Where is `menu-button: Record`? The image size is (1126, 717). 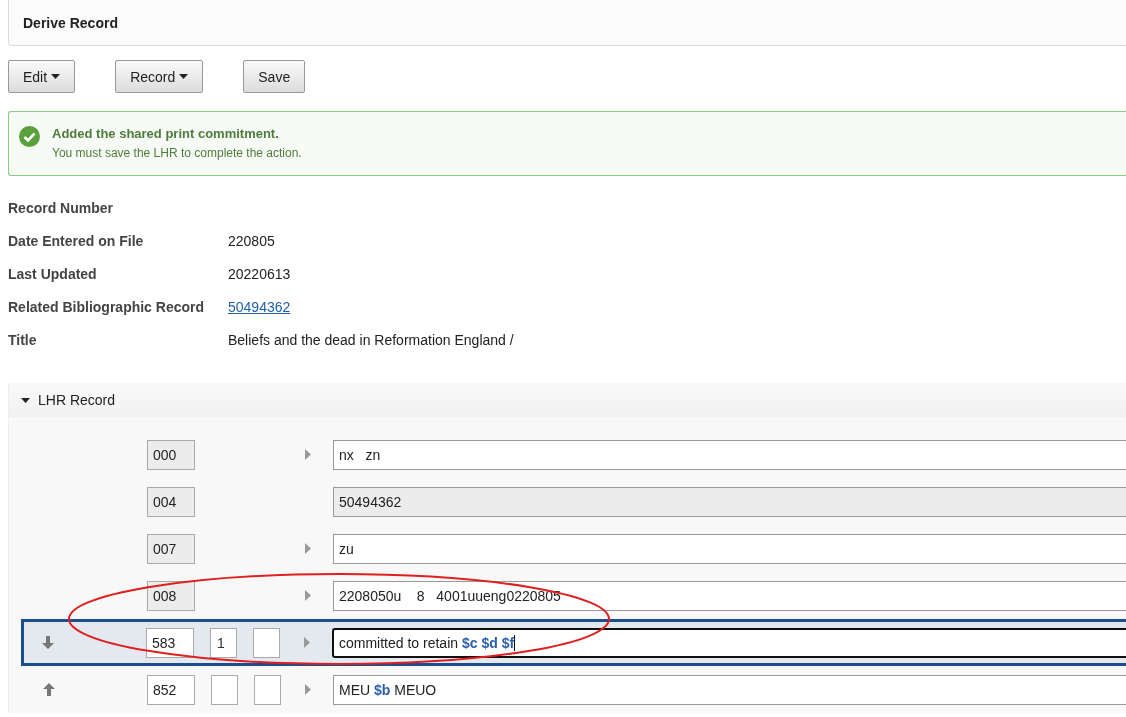
menu-button: Record is located at coordinates (159, 76).